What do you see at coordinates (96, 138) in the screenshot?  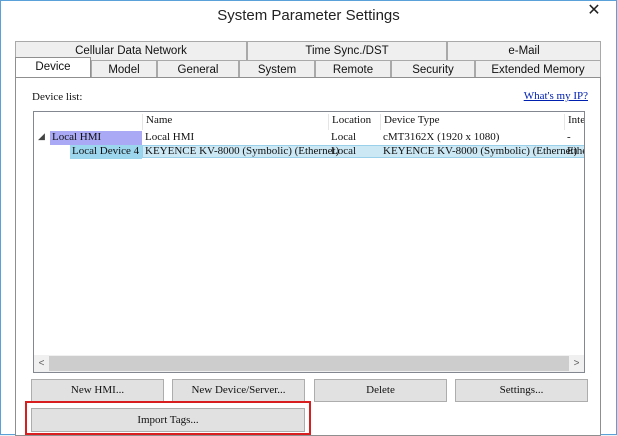 I see `tree-node-local-hmi: Local HMI` at bounding box center [96, 138].